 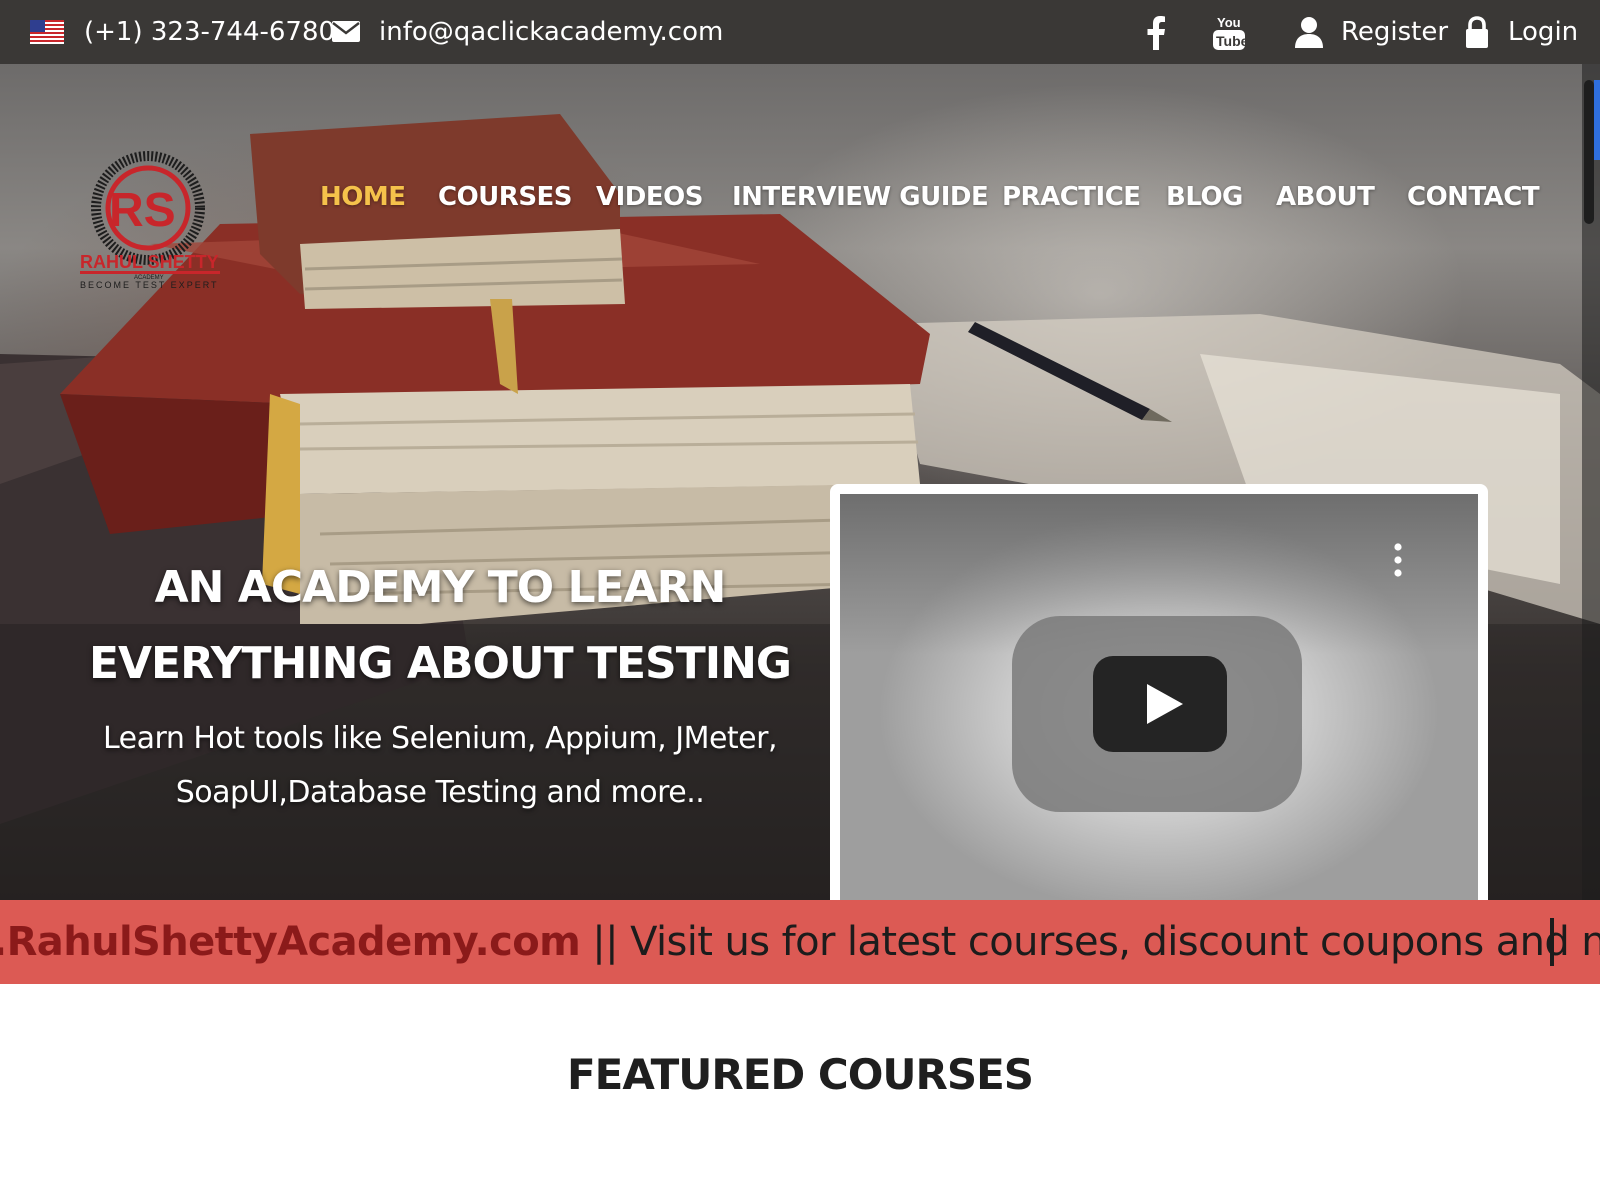 I want to click on more-vert-icon, so click(x=1398, y=560).